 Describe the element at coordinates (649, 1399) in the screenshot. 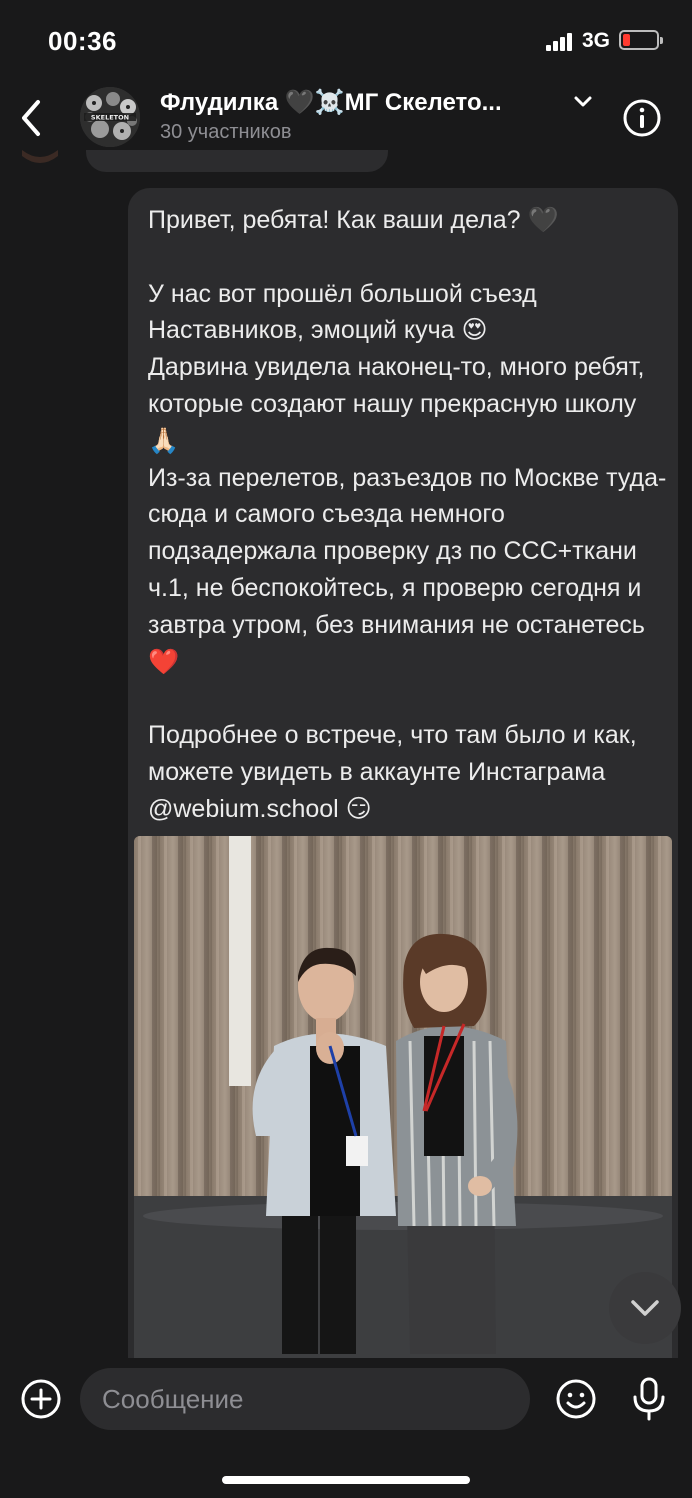

I see `microphone-icon` at that location.